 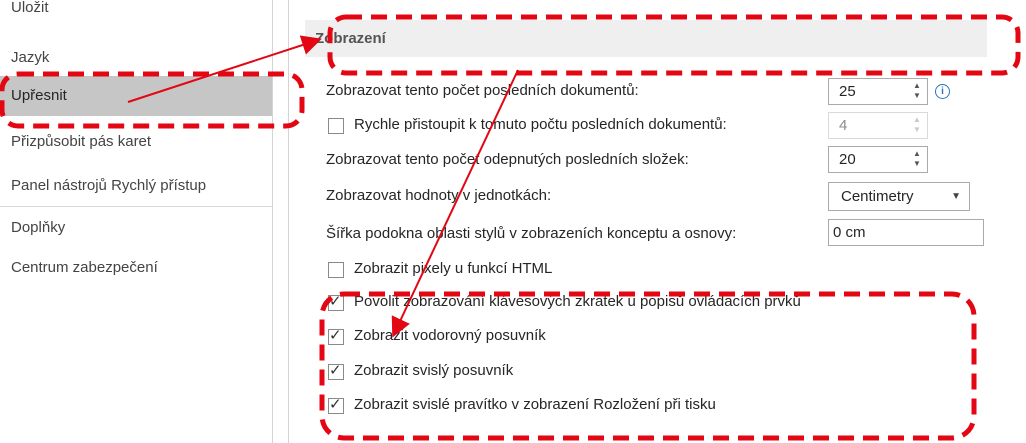 I want to click on annotation-highlight-section, so click(x=674, y=45).